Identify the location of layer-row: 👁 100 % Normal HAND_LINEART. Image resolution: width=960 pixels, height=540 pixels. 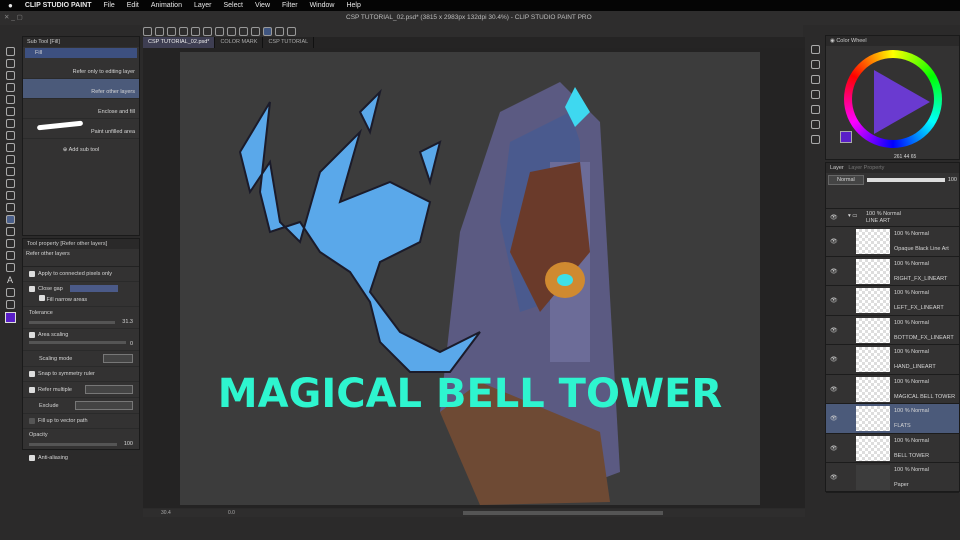
(892, 360).